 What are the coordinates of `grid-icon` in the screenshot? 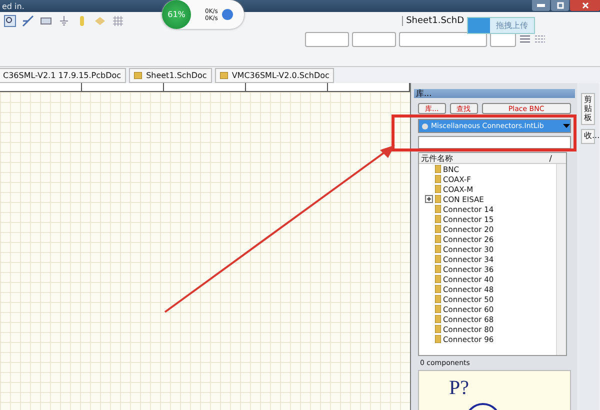 It's located at (118, 21).